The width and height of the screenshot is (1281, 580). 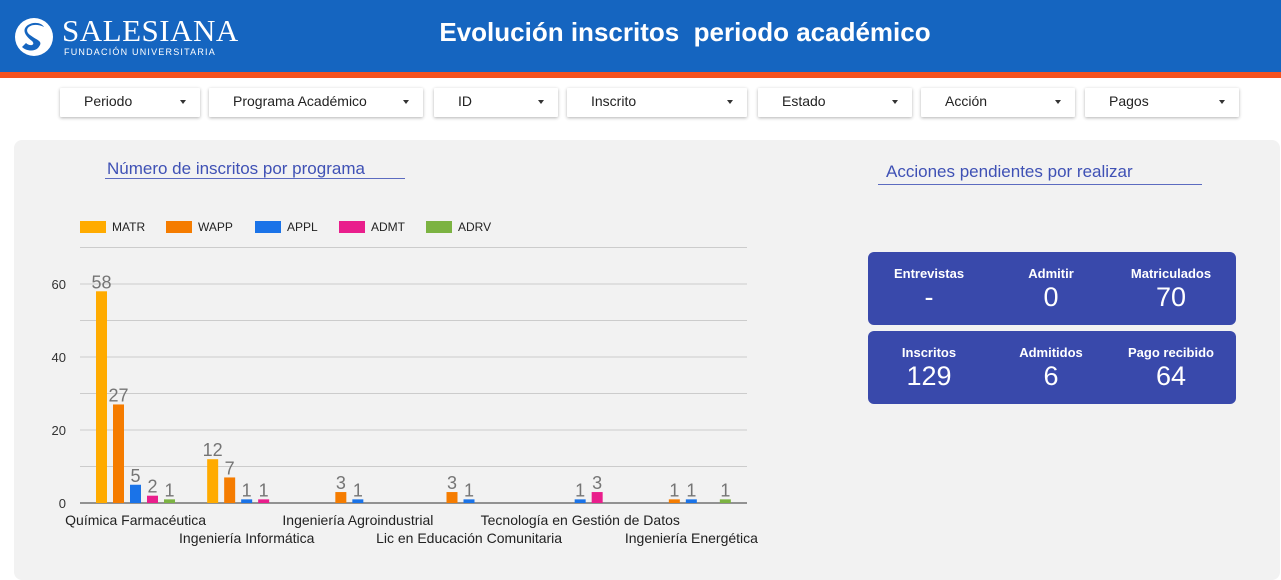 What do you see at coordinates (129, 227) in the screenshot?
I see `legend-label: MATR` at bounding box center [129, 227].